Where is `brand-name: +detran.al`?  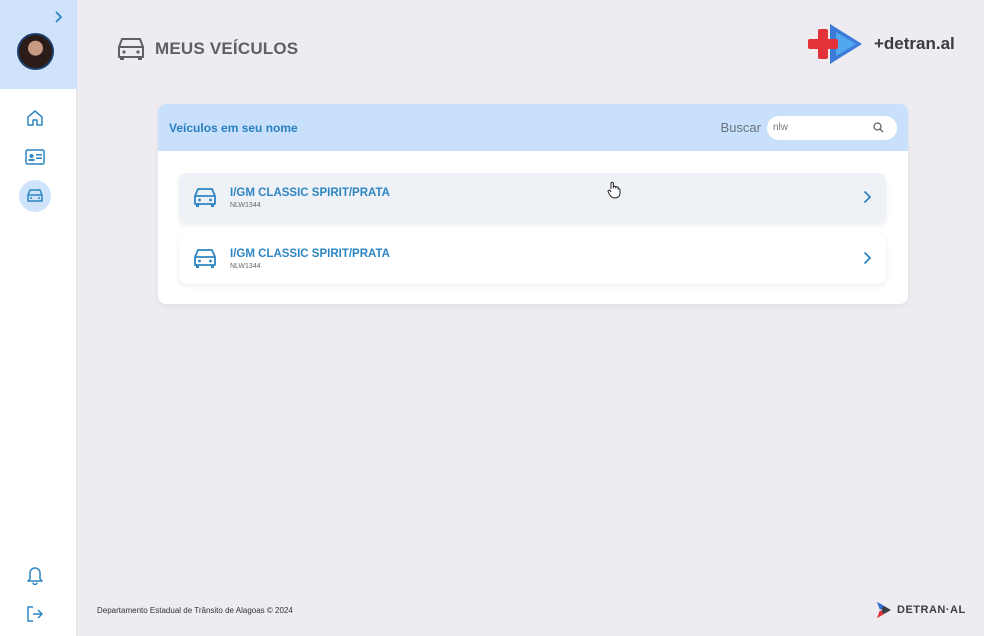 brand-name: +detran.al is located at coordinates (914, 43).